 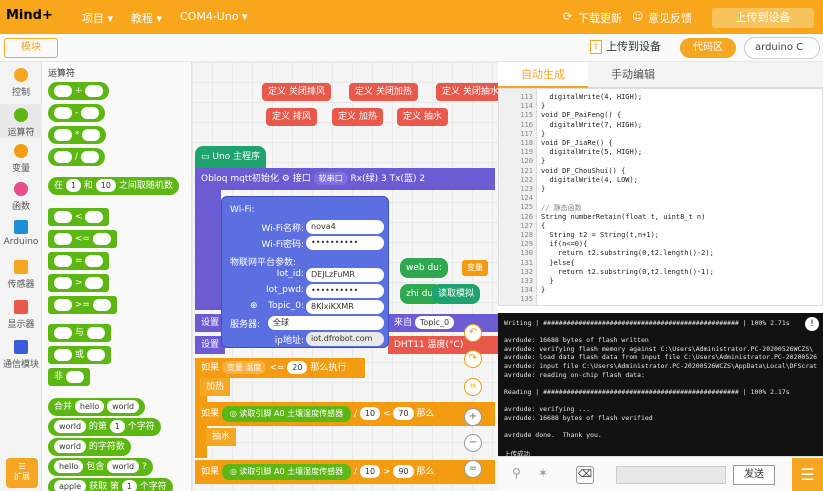 I want to click on server-select: 全球, so click(x=326, y=323).